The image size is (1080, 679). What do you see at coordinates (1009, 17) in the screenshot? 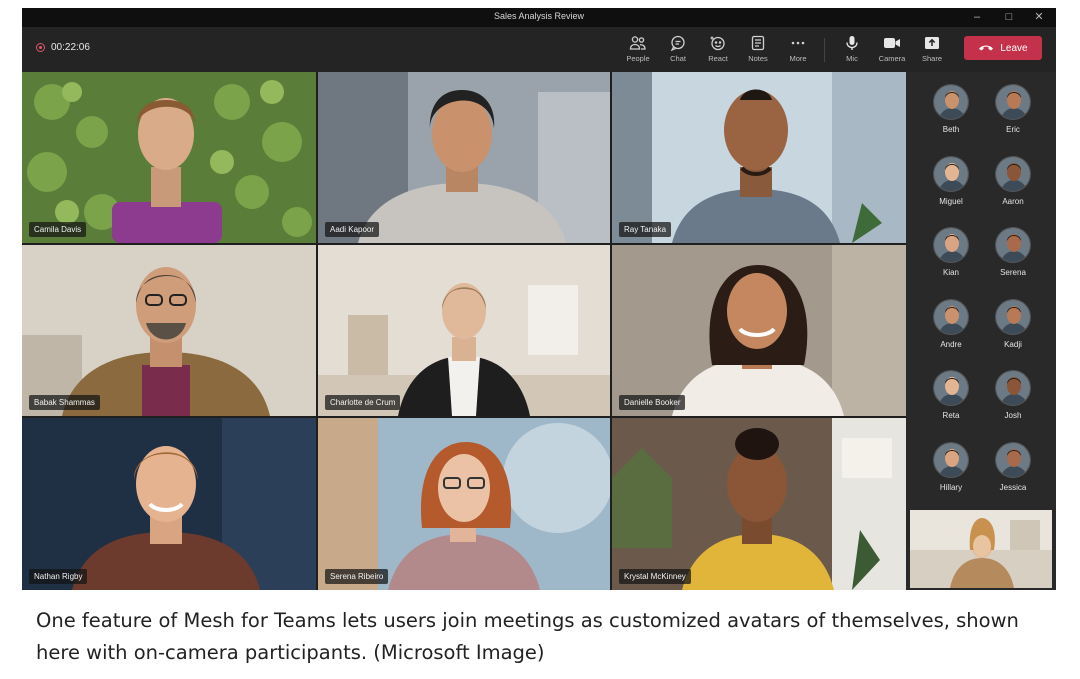
I see `maximize-button: □` at bounding box center [1009, 17].